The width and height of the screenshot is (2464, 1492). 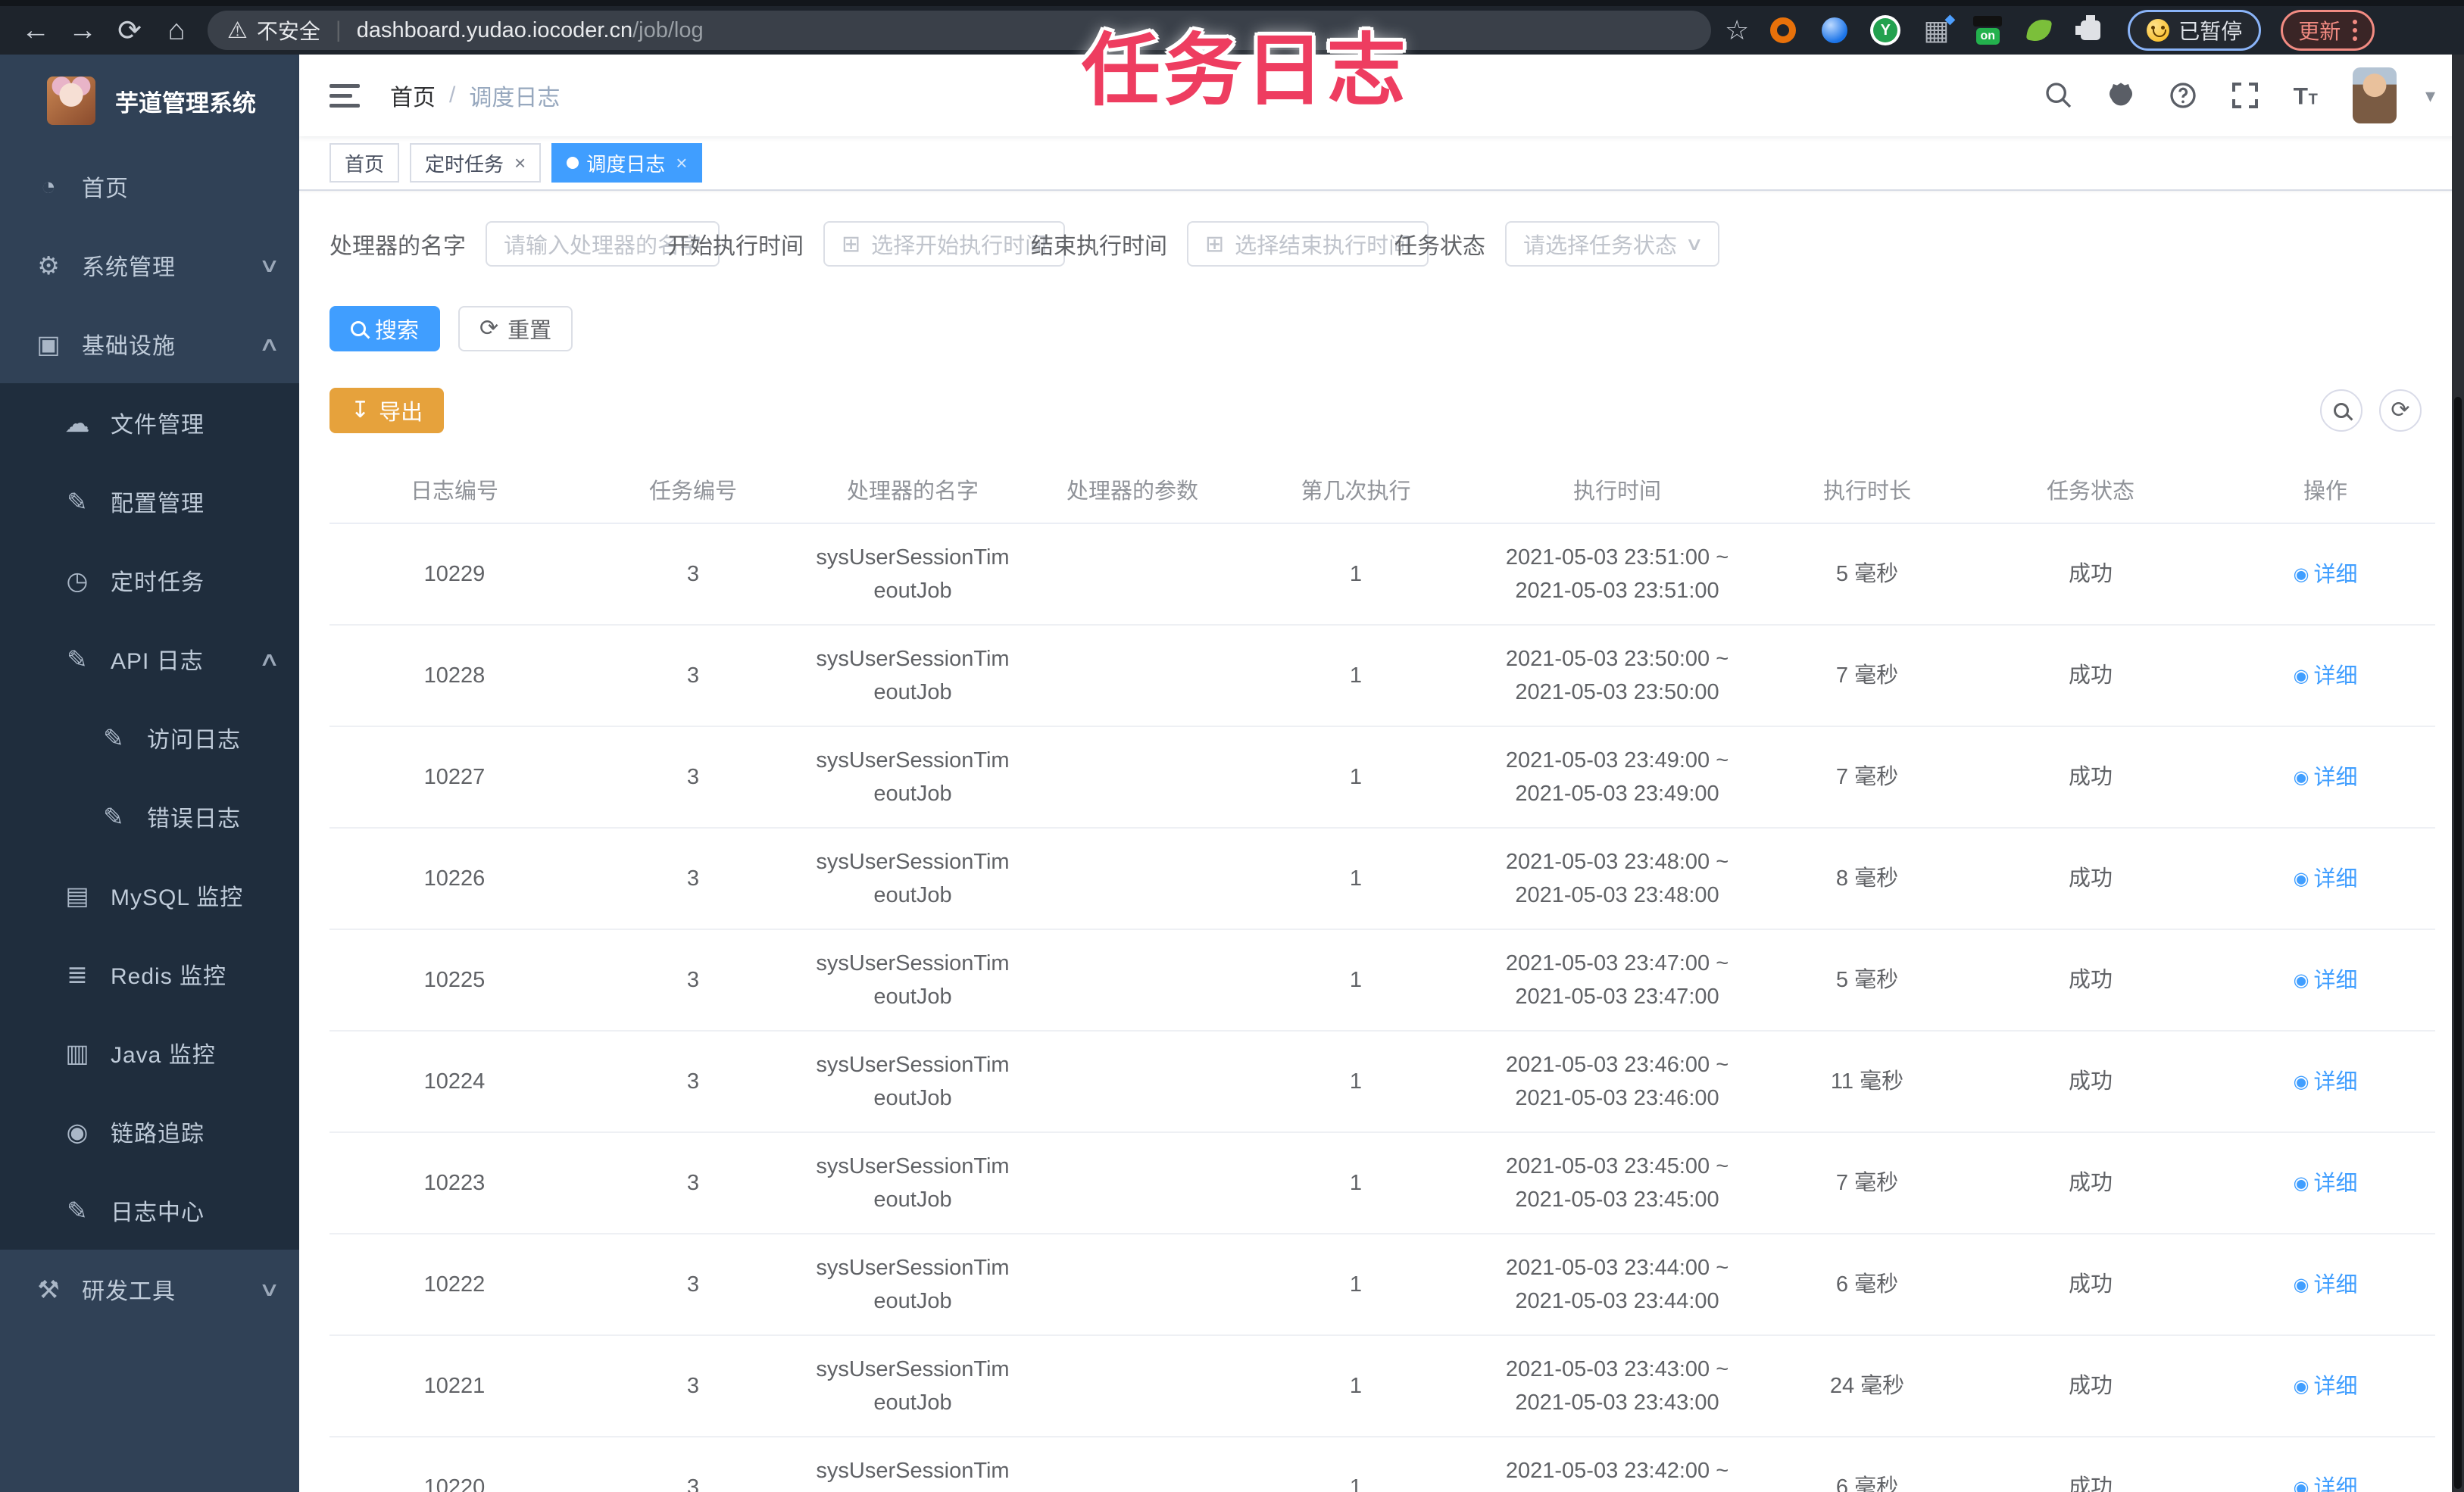 I want to click on page-scrollbar, so click(x=2458, y=773).